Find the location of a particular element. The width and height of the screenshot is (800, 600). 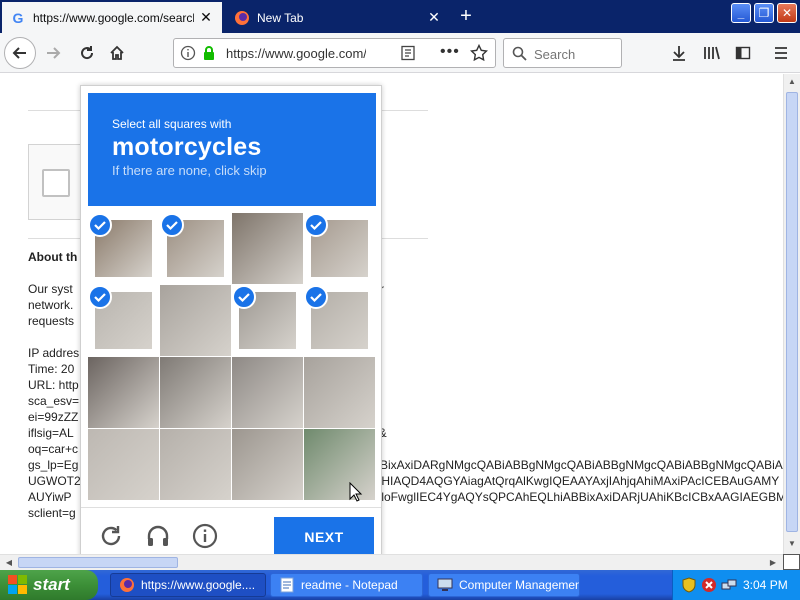

close-window-button: ✕ is located at coordinates (787, 13).